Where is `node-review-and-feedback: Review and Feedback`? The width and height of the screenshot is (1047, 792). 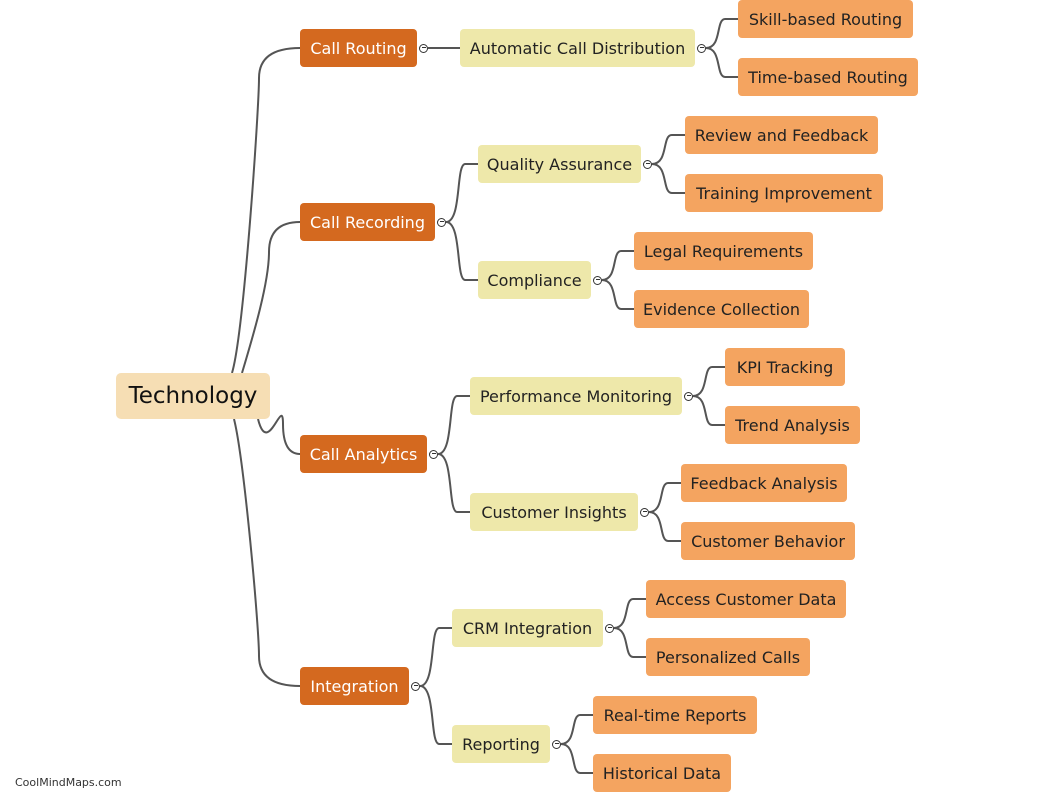
node-review-and-feedback: Review and Feedback is located at coordinates (781, 135).